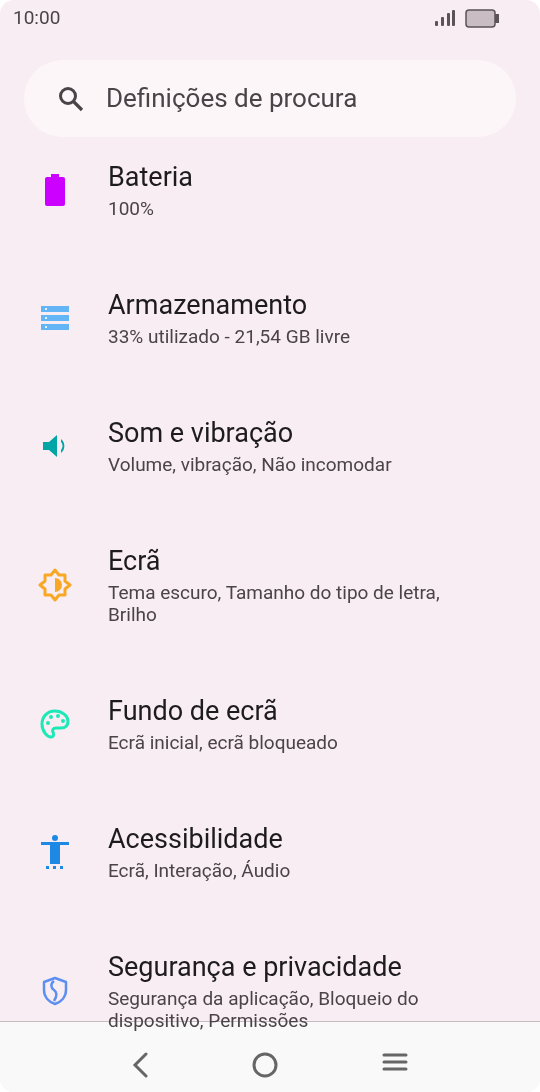  I want to click on signal-icon, so click(445, 18).